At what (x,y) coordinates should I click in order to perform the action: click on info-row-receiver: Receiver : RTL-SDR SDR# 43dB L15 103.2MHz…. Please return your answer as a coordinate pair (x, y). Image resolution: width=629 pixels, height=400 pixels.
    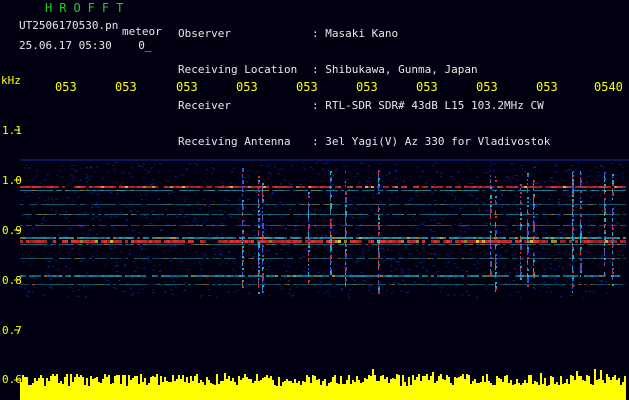
    Looking at the image, I should click on (364, 106).